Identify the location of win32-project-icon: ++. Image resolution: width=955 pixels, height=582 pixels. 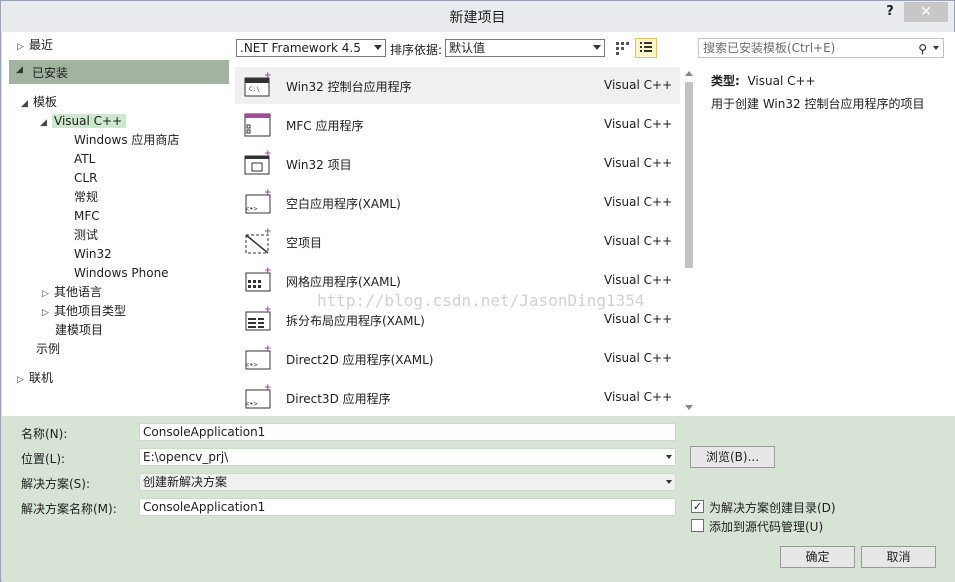
(258, 162).